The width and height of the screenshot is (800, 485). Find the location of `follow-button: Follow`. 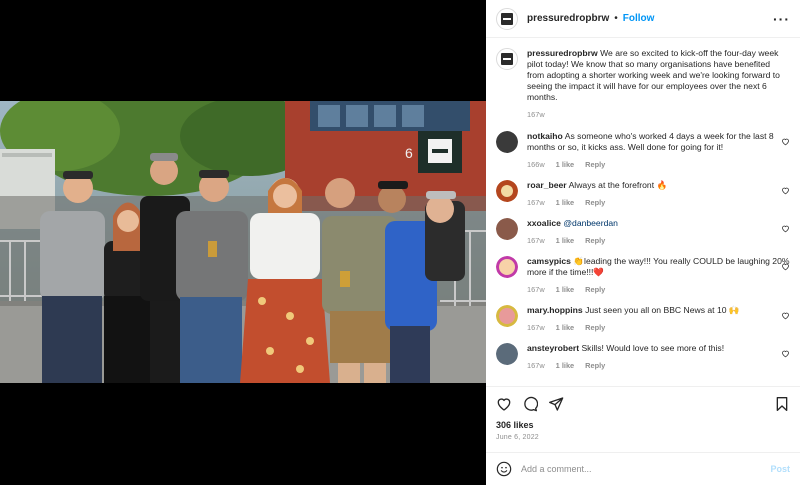

follow-button: Follow is located at coordinates (639, 18).